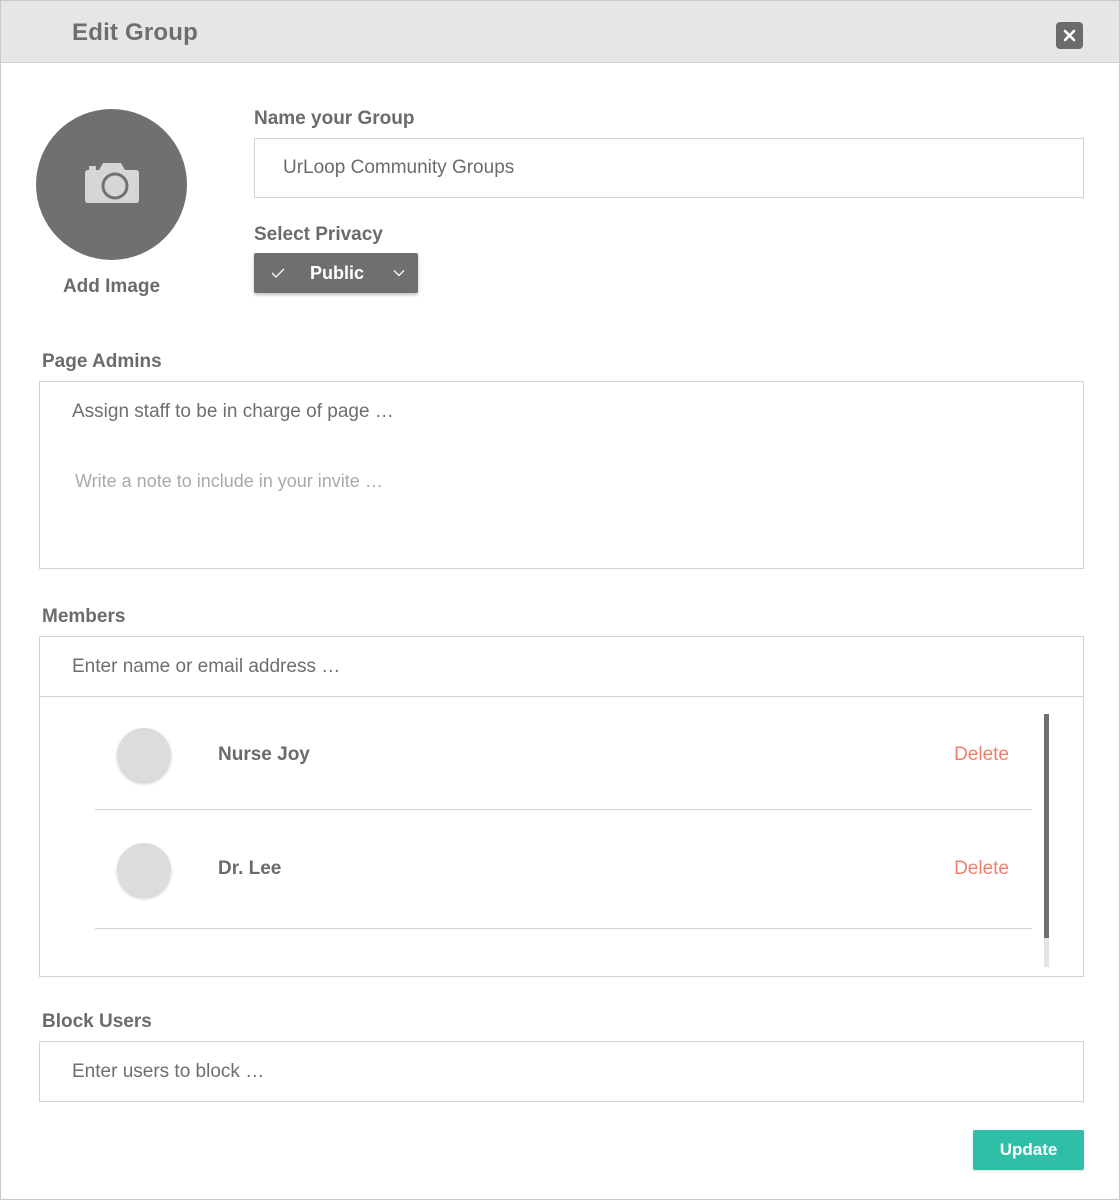 This screenshot has width=1120, height=1200. What do you see at coordinates (97, 1021) in the screenshot?
I see `block-users-label: Block Users` at bounding box center [97, 1021].